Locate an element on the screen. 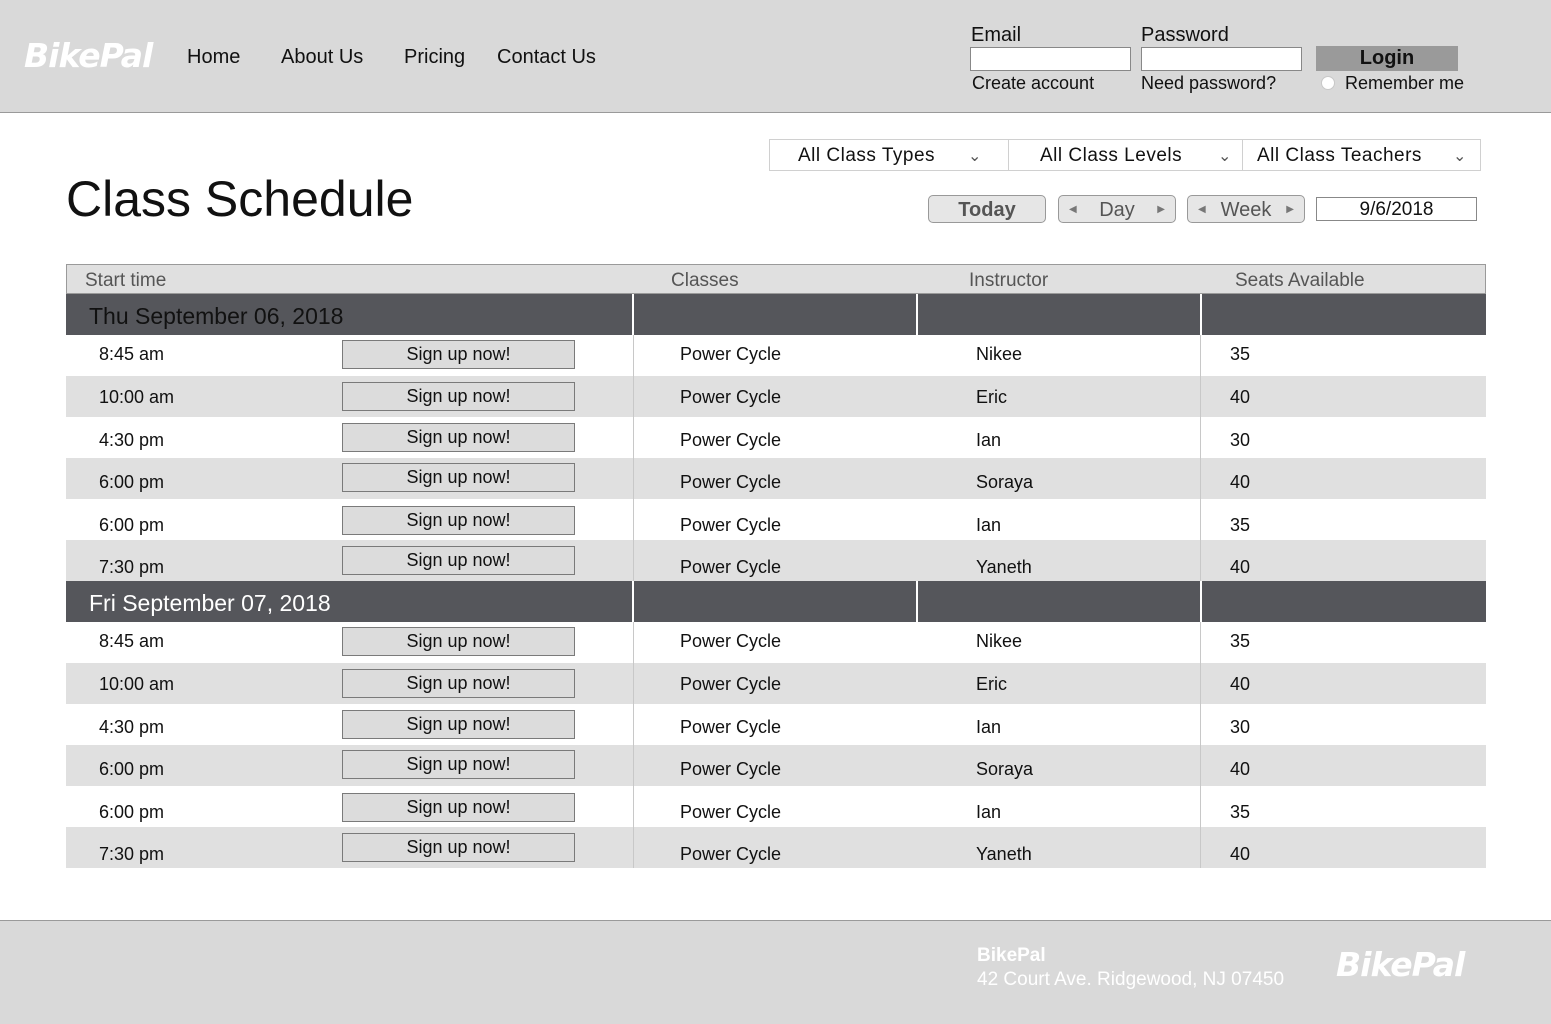 This screenshot has width=1551, height=1024. today-button: Today is located at coordinates (987, 209).